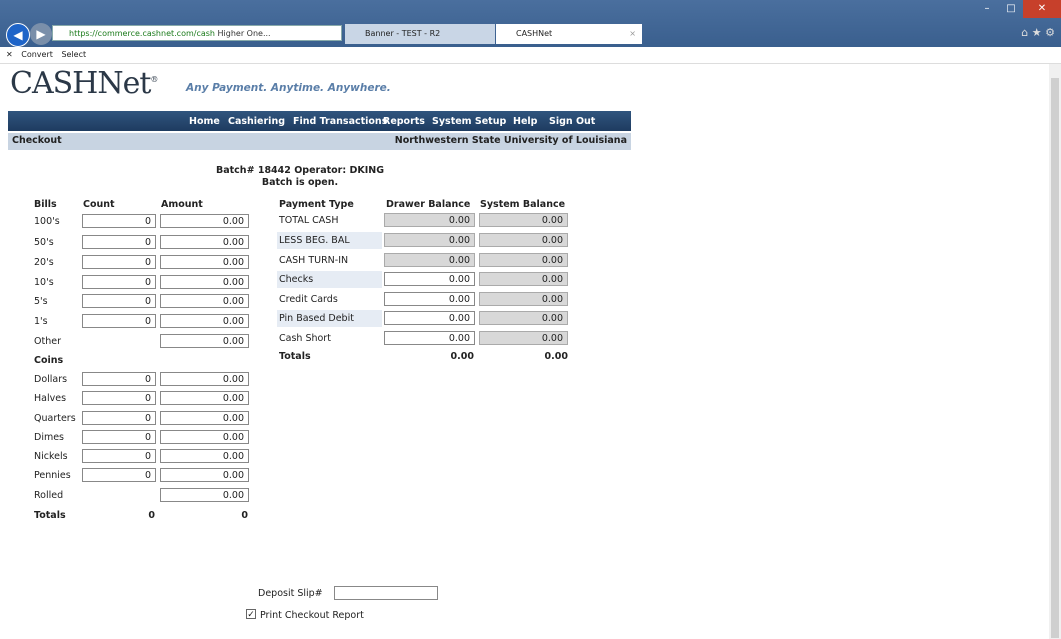 The height and width of the screenshot is (639, 1061). What do you see at coordinates (18, 35) in the screenshot?
I see `back-button: ◀` at bounding box center [18, 35].